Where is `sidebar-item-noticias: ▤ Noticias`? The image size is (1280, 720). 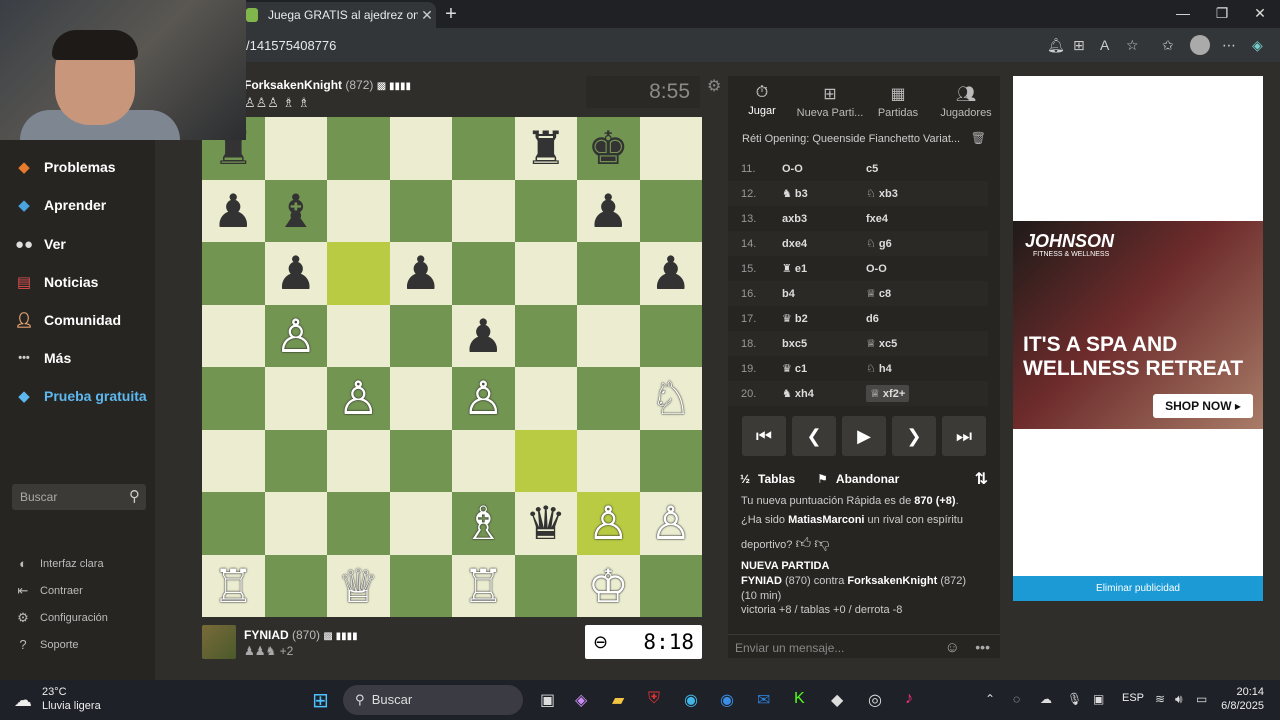
sidebar-item-noticias: ▤ Noticias is located at coordinates (56, 282).